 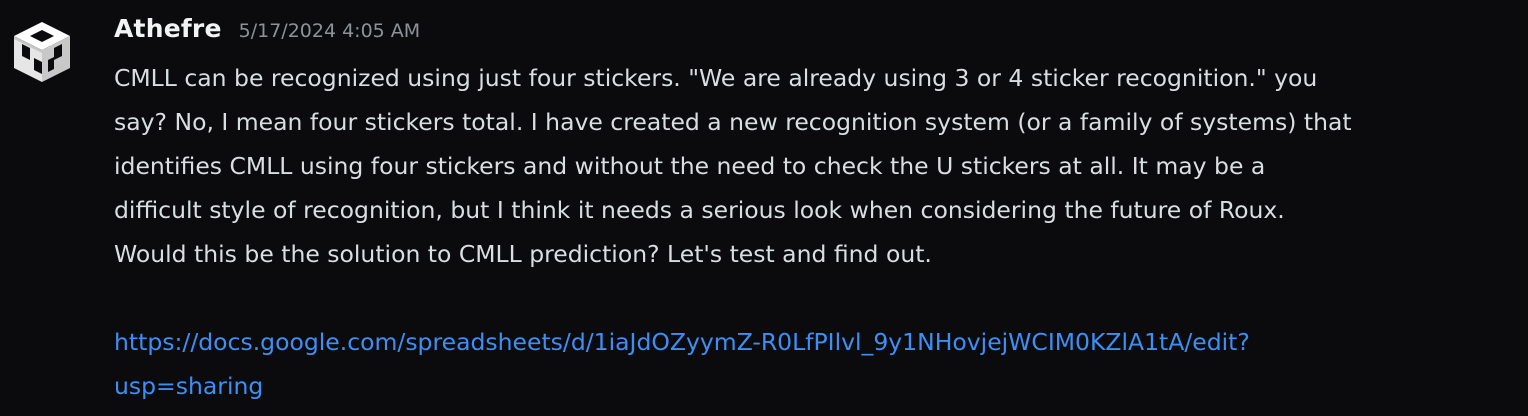 I want to click on timestamp: 5/17/2024 4:05 AM, so click(x=330, y=31).